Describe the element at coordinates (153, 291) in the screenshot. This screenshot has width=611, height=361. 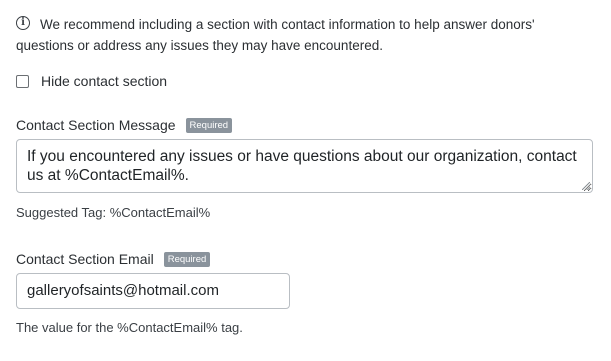
I see `contact-email-input: galleryofsaints@hotmail.com` at that location.